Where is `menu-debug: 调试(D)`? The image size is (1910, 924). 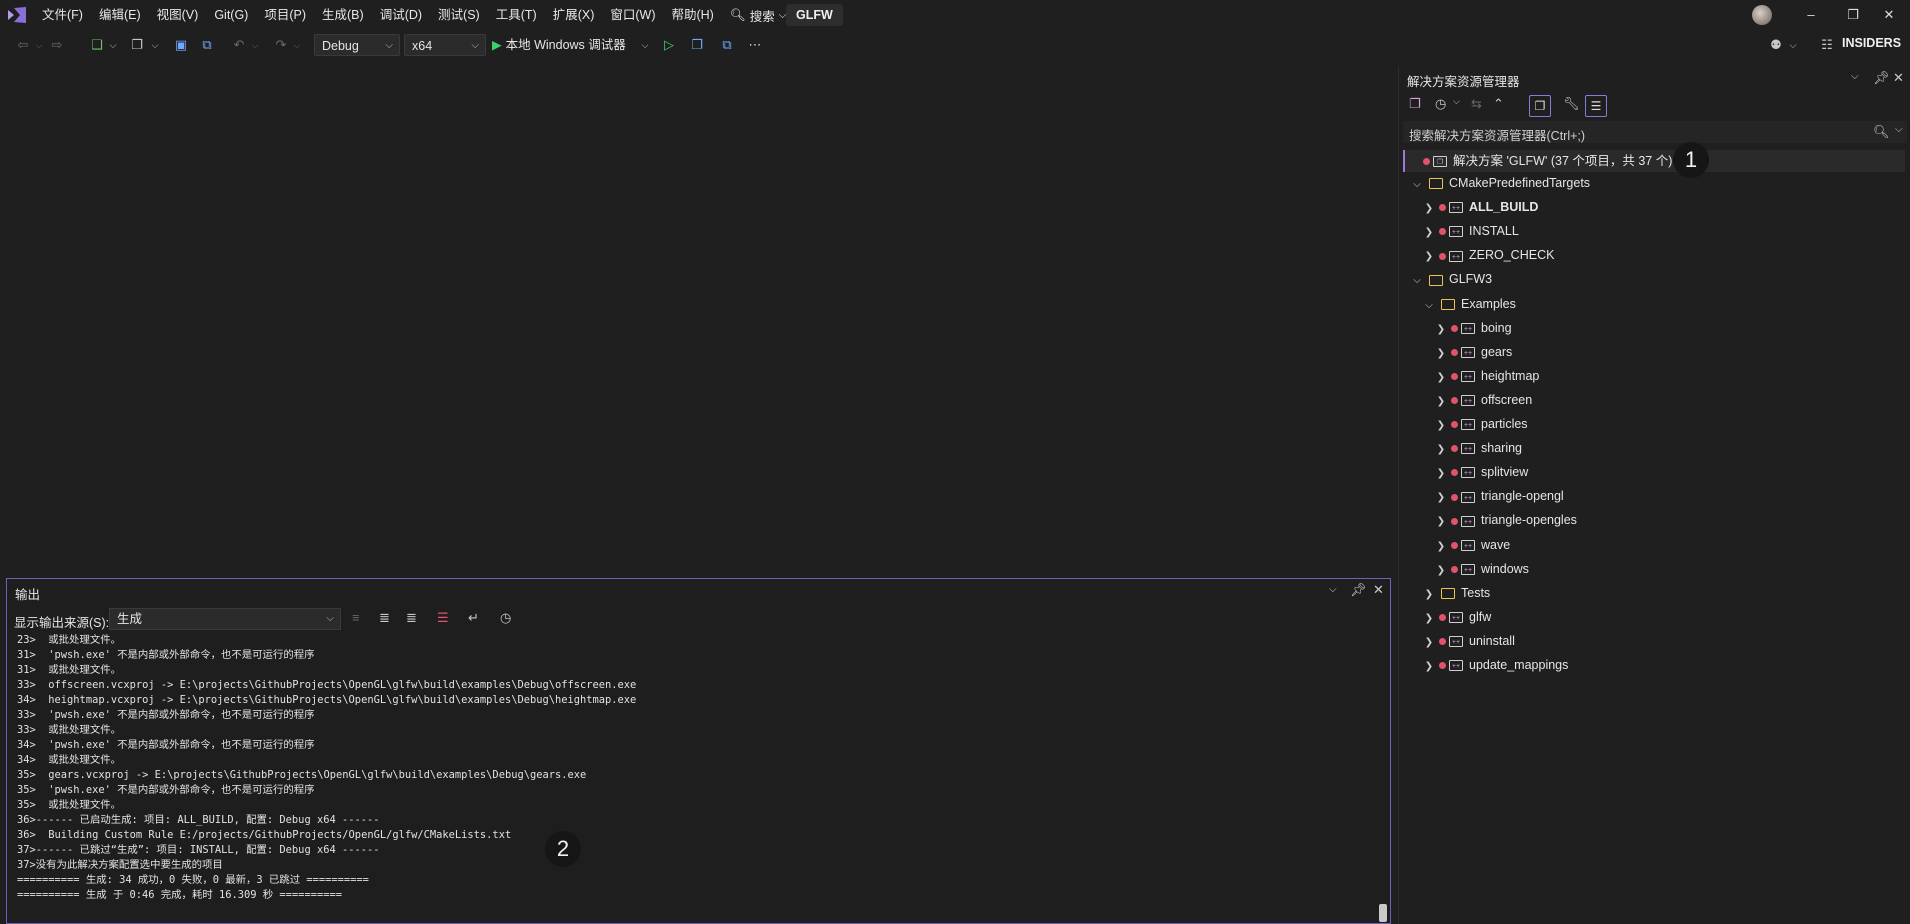 menu-debug: 调试(D) is located at coordinates (401, 15).